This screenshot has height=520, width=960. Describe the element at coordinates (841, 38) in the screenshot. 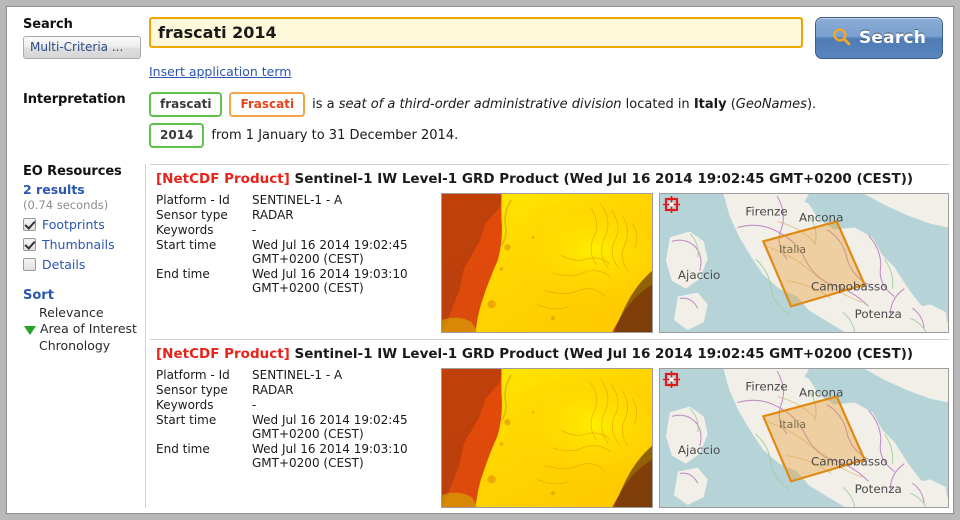

I see `search-icon` at that location.